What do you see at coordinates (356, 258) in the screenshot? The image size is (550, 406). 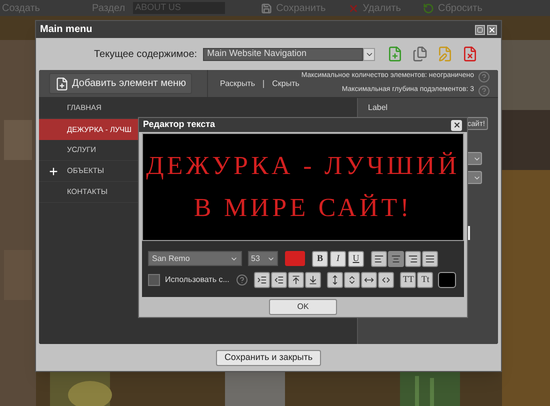 I see `style-button: U` at bounding box center [356, 258].